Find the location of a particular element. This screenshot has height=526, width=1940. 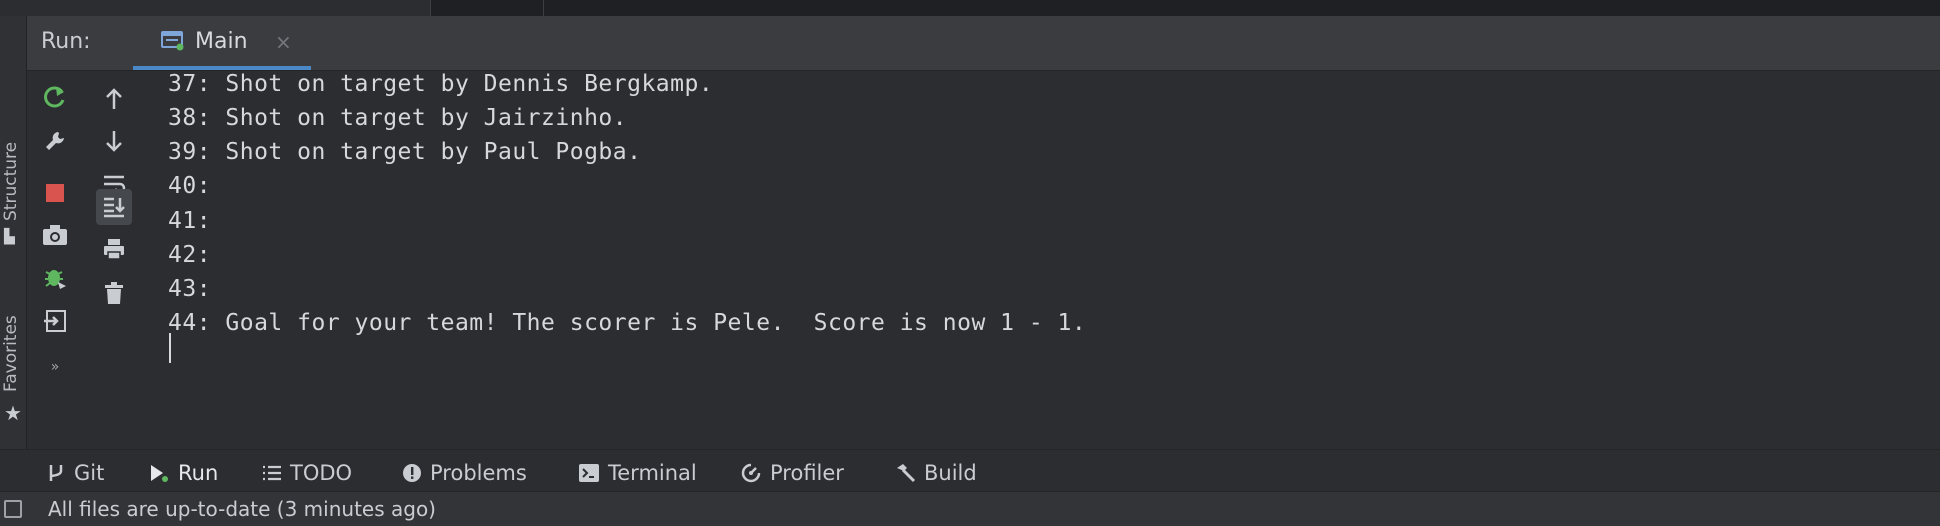

run-panel-header: Run: Main × is located at coordinates (983, 43).